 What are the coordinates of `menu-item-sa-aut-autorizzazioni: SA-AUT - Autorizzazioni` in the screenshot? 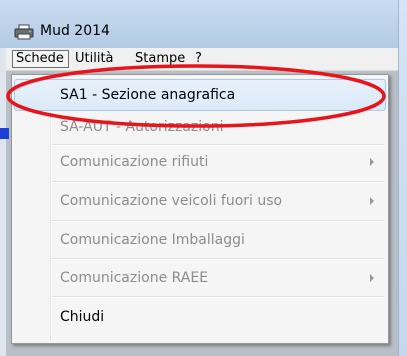 It's located at (200, 127).